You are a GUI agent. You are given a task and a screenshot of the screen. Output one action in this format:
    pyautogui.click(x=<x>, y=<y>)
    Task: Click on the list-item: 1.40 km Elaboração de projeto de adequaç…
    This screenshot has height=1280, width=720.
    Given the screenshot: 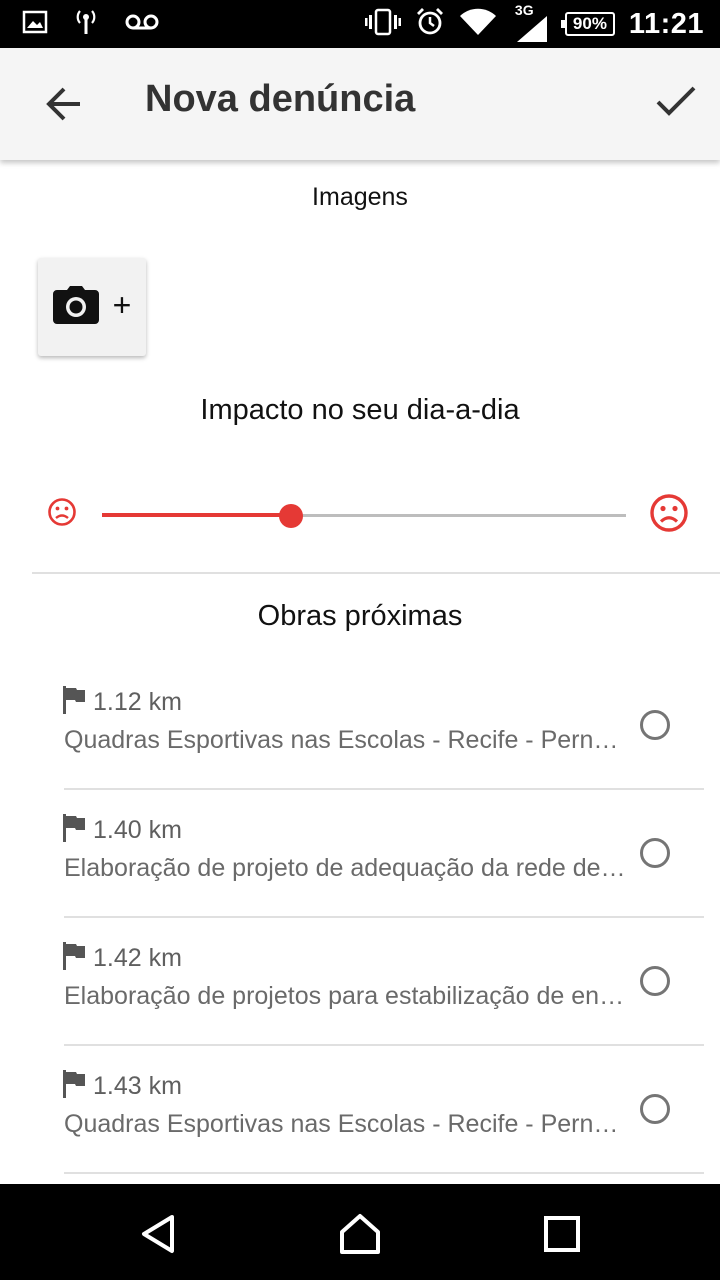 What is the action you would take?
    pyautogui.click(x=360, y=854)
    